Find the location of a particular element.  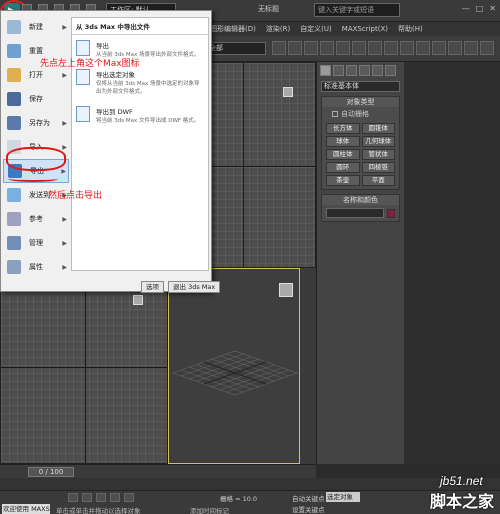

pyramid-button: 四棱锥 is located at coordinates (378, 167).